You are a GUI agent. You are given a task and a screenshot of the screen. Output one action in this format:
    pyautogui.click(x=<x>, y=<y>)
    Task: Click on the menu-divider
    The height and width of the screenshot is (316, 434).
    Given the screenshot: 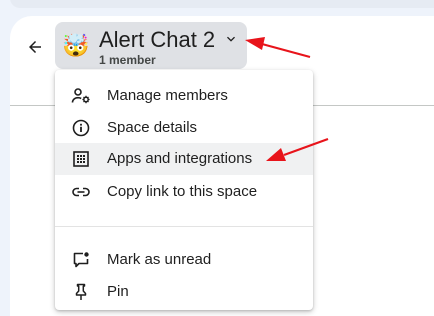 What is the action you would take?
    pyautogui.click(x=184, y=226)
    